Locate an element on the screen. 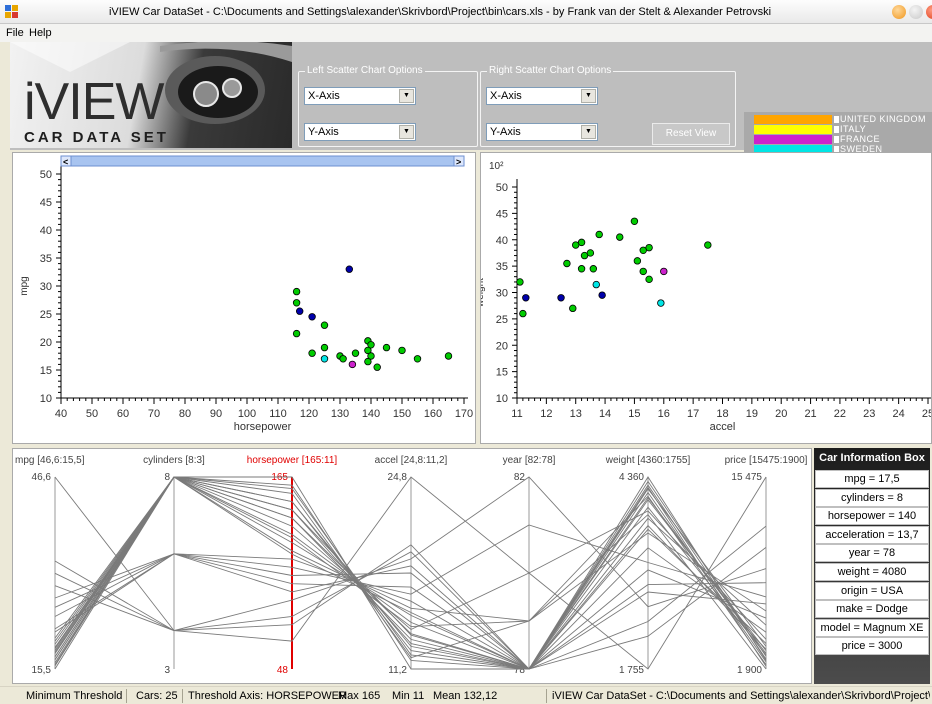 The height and width of the screenshot is (704, 932). y-axis-label: weight is located at coordinates (483, 293).